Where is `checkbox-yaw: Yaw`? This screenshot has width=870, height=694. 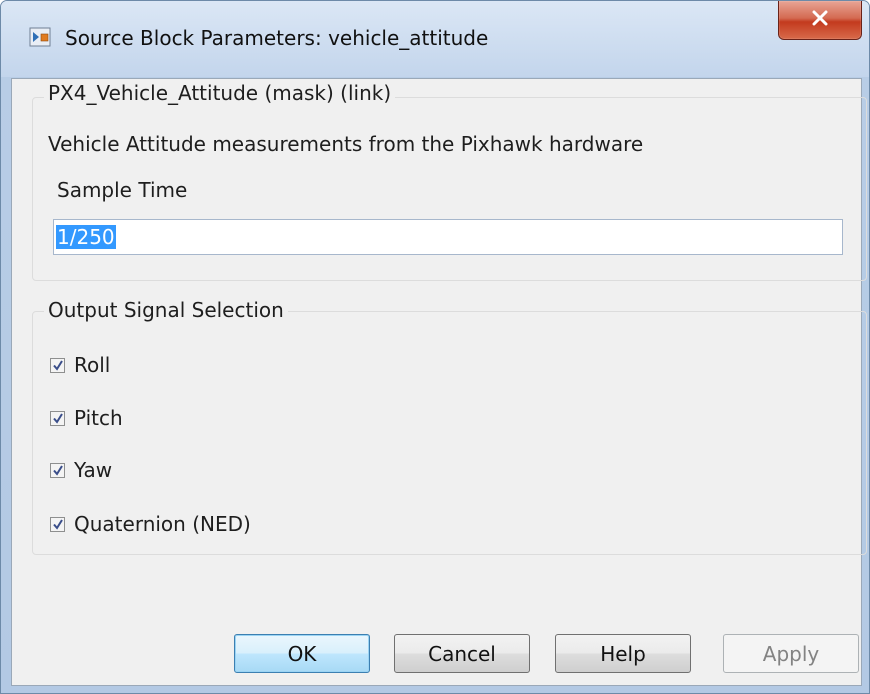
checkbox-yaw: Yaw is located at coordinates (81, 470).